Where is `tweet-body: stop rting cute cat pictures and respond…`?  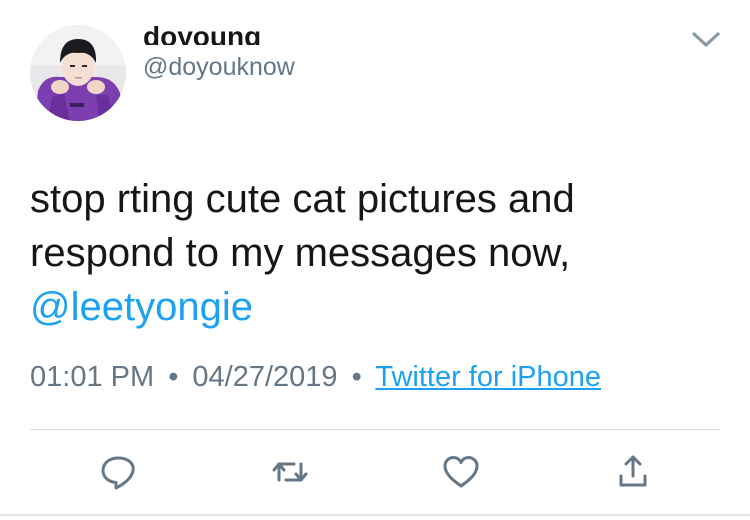
tweet-body: stop rting cute cat pictures and respond… is located at coordinates (302, 226).